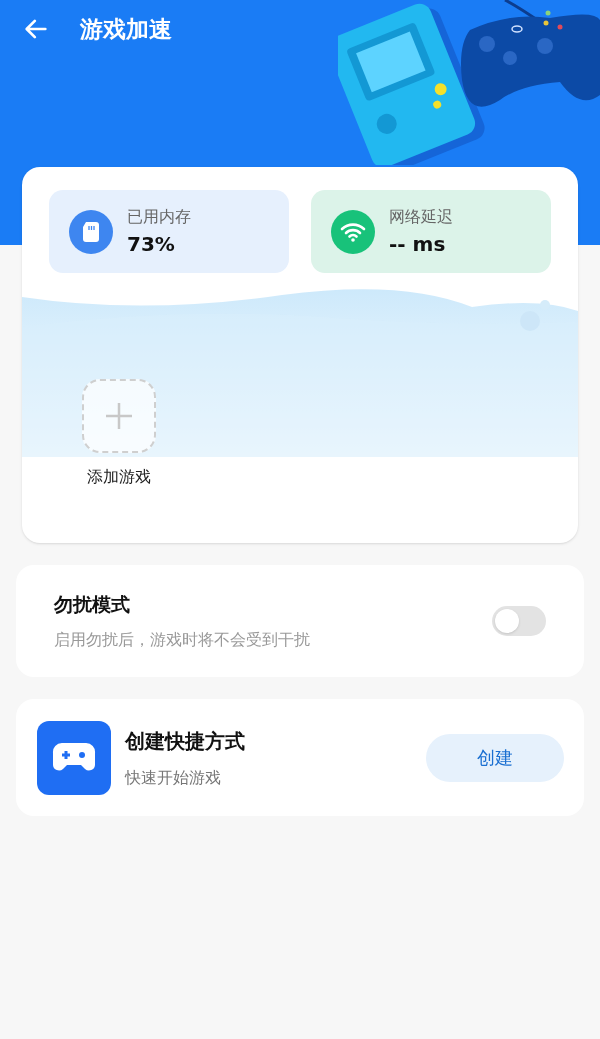  What do you see at coordinates (74, 757) in the screenshot?
I see `gamepad-icon` at bounding box center [74, 757].